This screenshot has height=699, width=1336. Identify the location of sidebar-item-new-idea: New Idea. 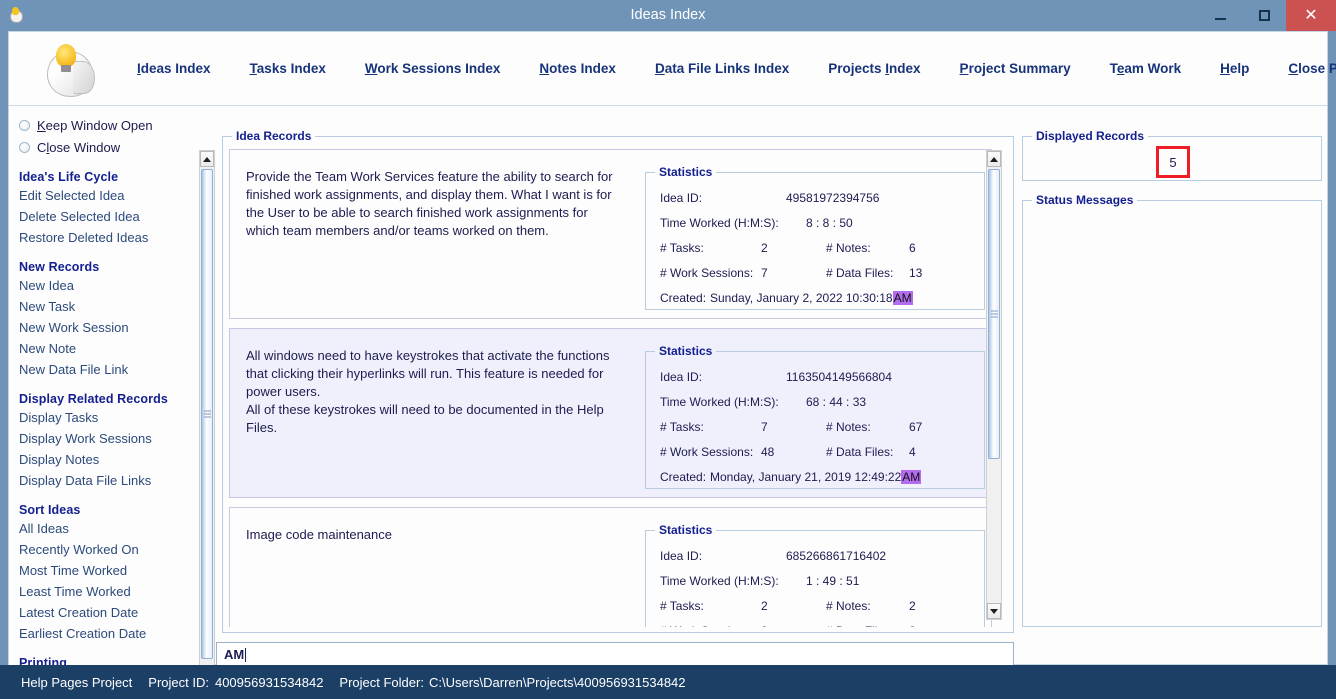
(109, 285).